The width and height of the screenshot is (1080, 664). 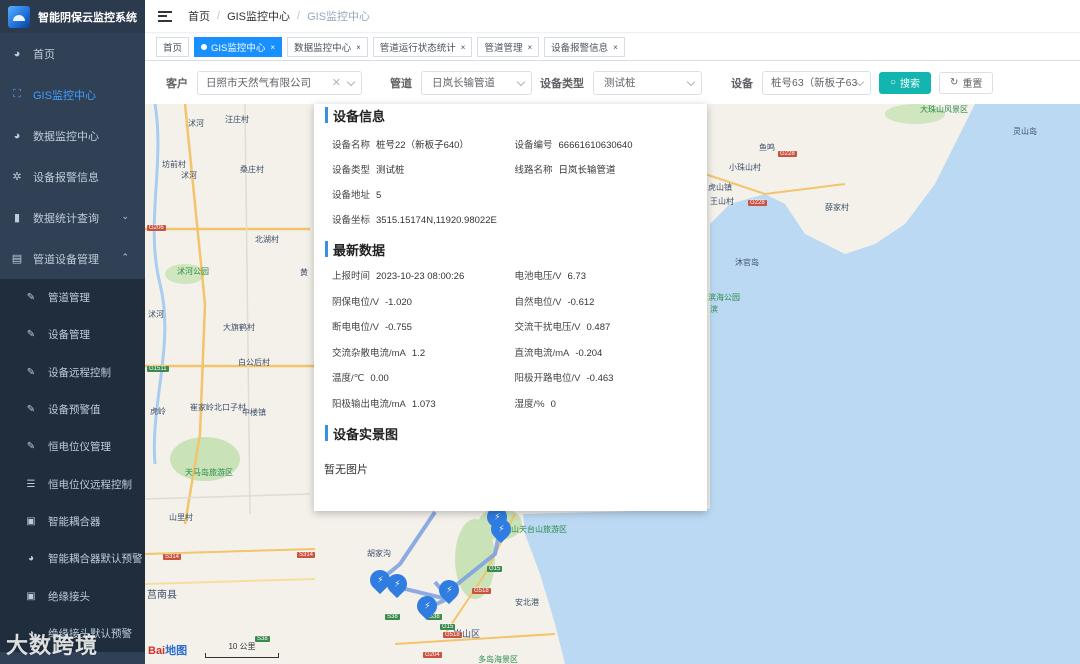 I want to click on road-badge: S314, so click(x=172, y=557).